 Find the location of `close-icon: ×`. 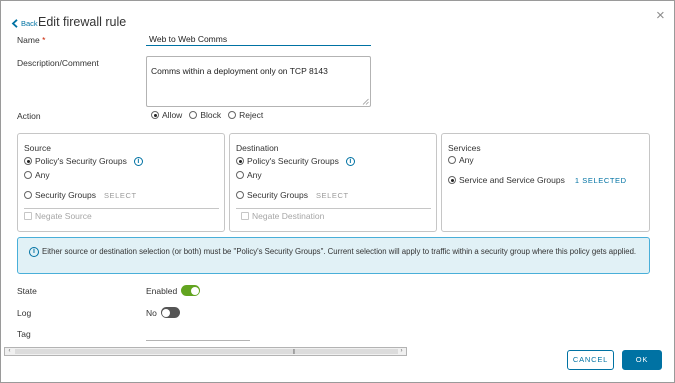

close-icon: × is located at coordinates (660, 15).